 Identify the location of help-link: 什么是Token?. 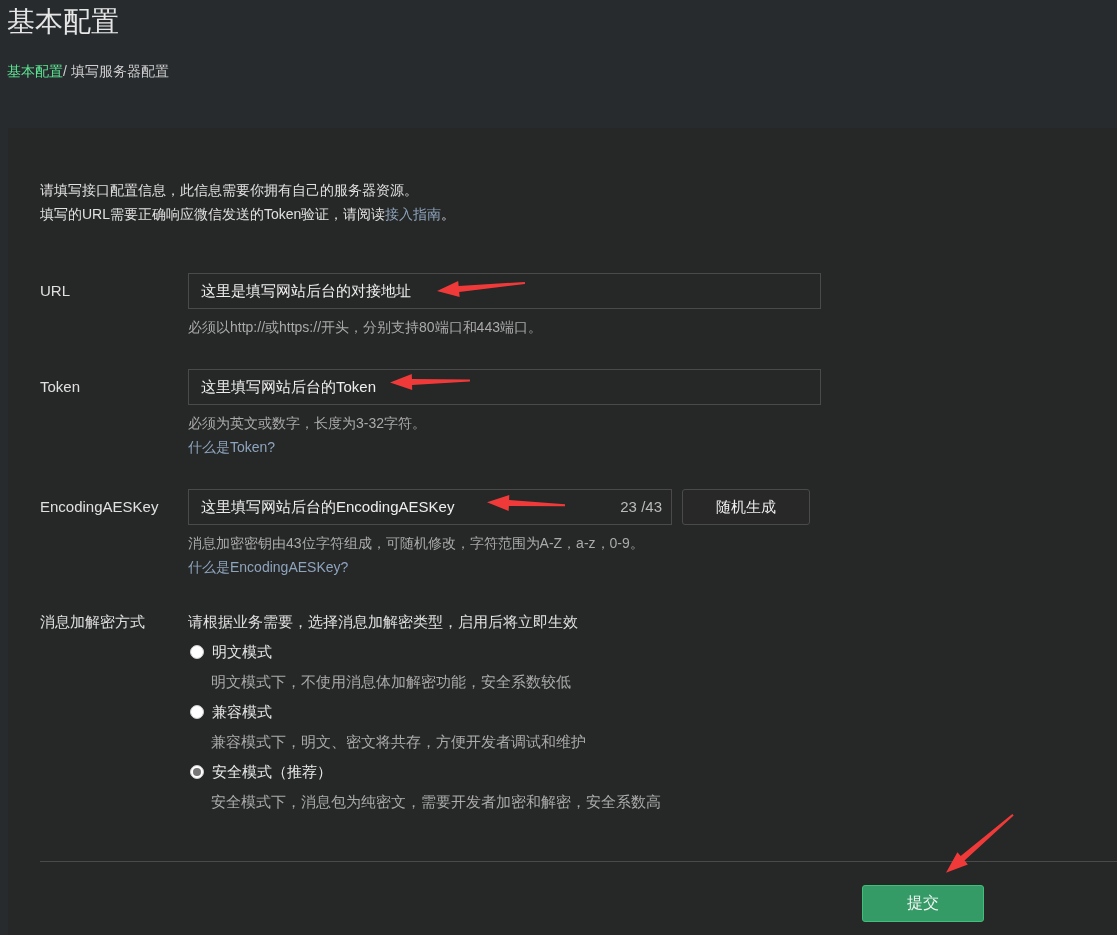
(232, 447).